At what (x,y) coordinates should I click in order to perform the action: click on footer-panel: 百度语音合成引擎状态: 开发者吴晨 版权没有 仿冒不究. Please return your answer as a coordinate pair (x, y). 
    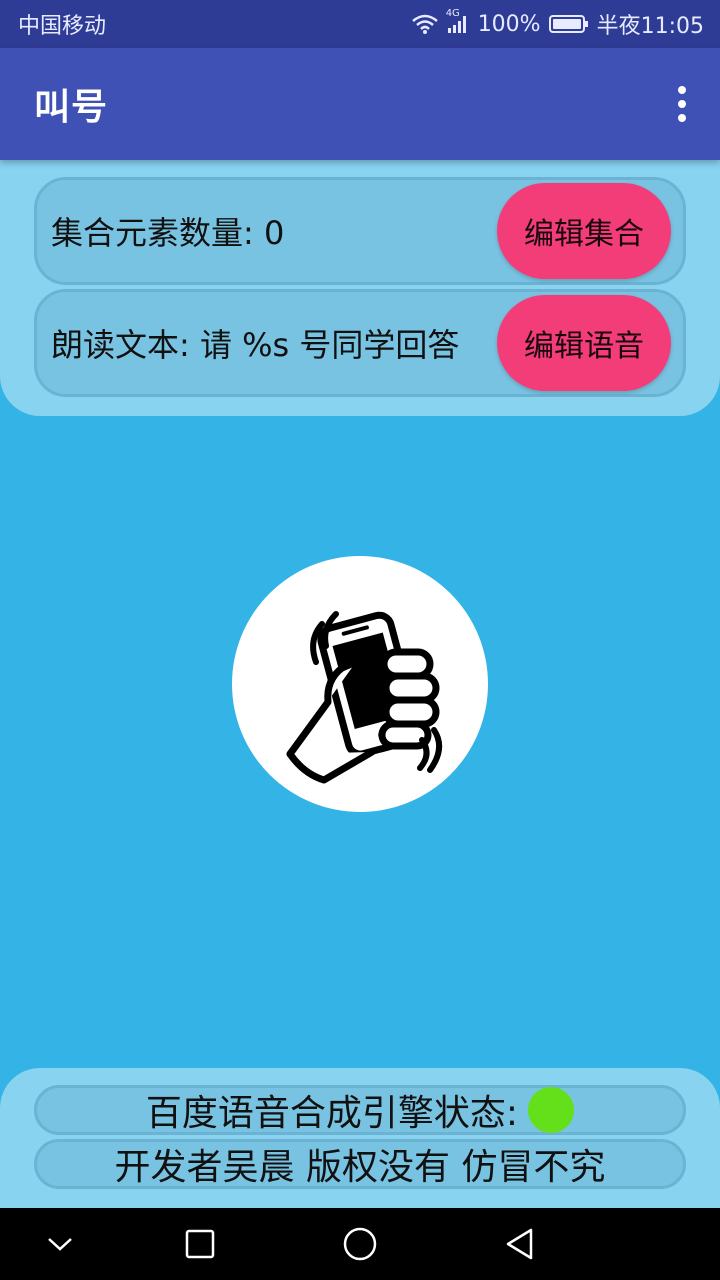
    Looking at the image, I should click on (360, 1138).